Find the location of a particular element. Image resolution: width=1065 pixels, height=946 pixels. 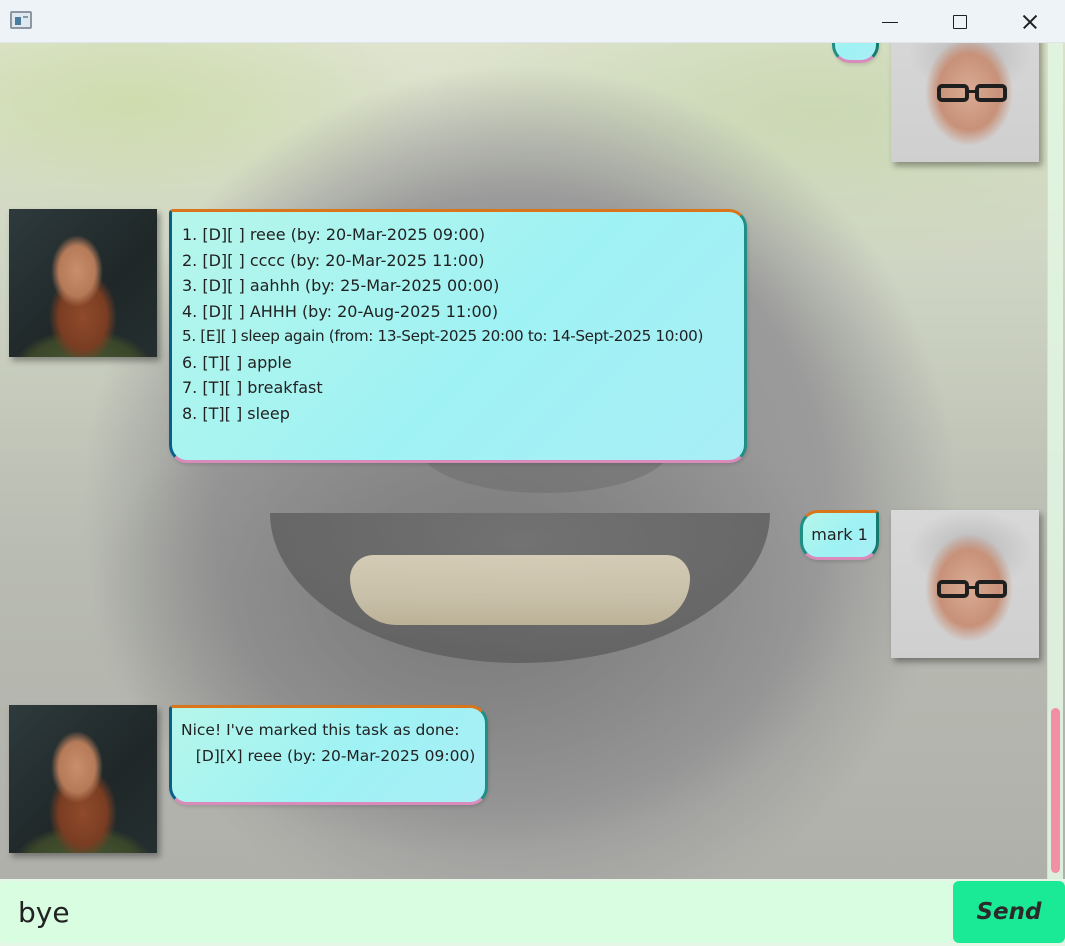

message-line: 3. [D][ ] aahhh (by: 25-Mar-2025 00:00) is located at coordinates (341, 285).